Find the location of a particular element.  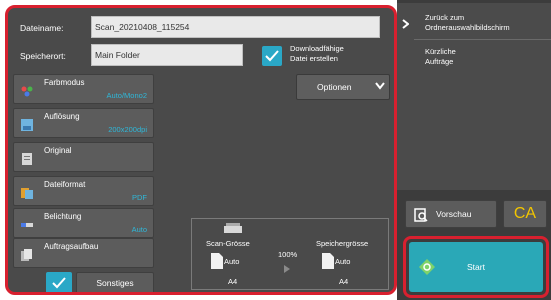

divider is located at coordinates (482, 39).